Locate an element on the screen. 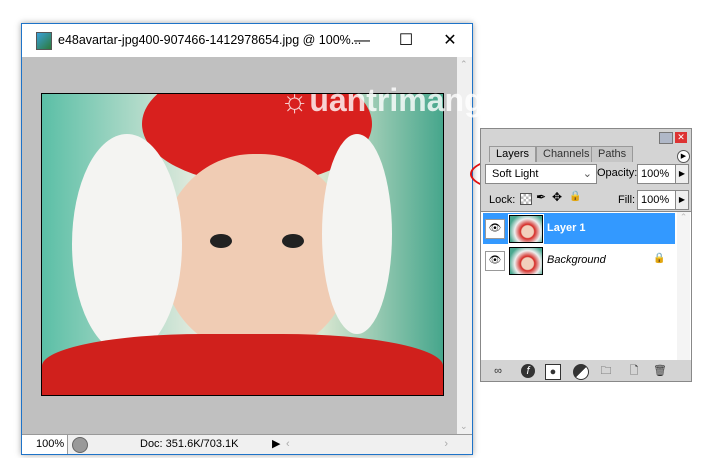 The image size is (716, 458). fill-label: Fill: is located at coordinates (627, 200).